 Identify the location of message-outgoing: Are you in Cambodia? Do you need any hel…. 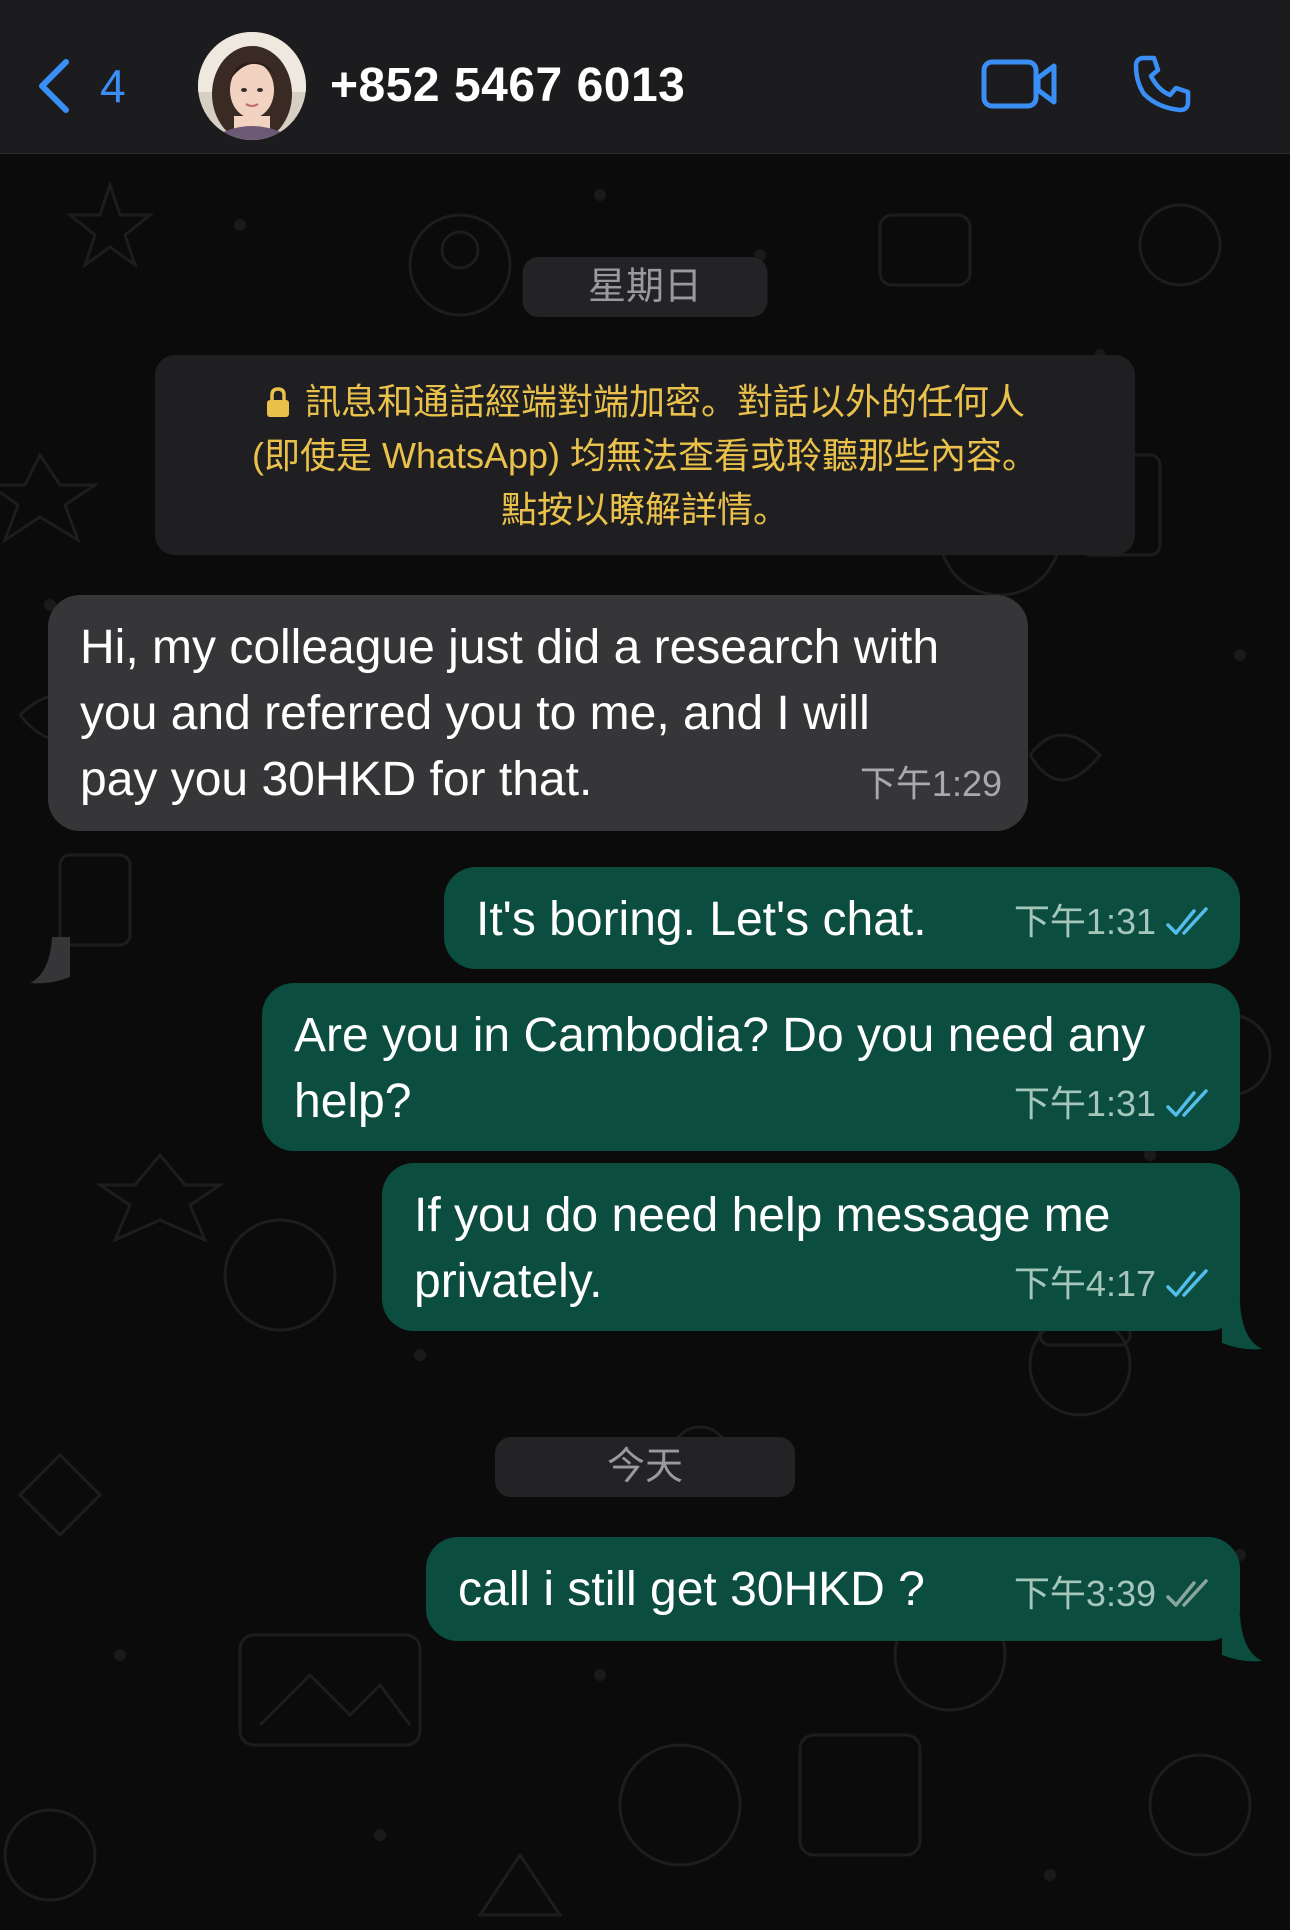
(751, 1067).